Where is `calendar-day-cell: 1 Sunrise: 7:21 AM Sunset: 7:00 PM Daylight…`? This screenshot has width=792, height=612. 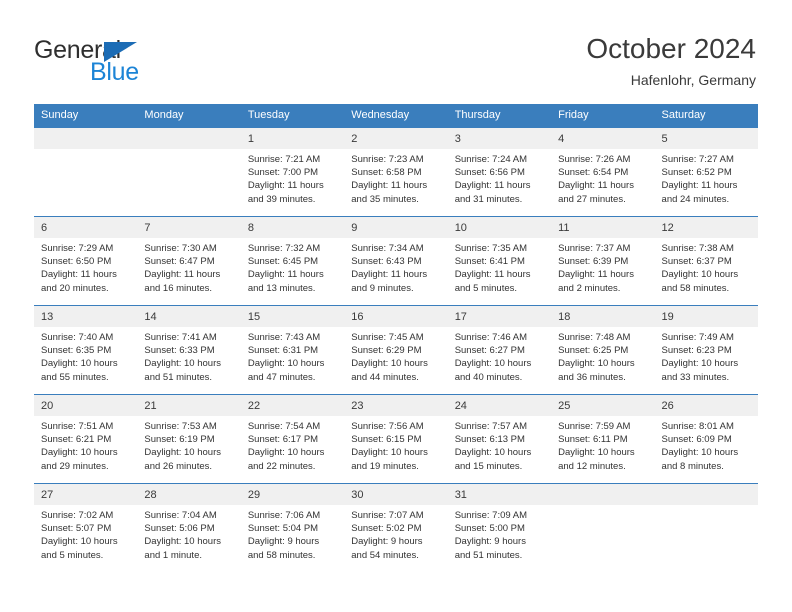
calendar-day-cell: 1 Sunrise: 7:21 AM Sunset: 7:00 PM Daylight… is located at coordinates (292, 172).